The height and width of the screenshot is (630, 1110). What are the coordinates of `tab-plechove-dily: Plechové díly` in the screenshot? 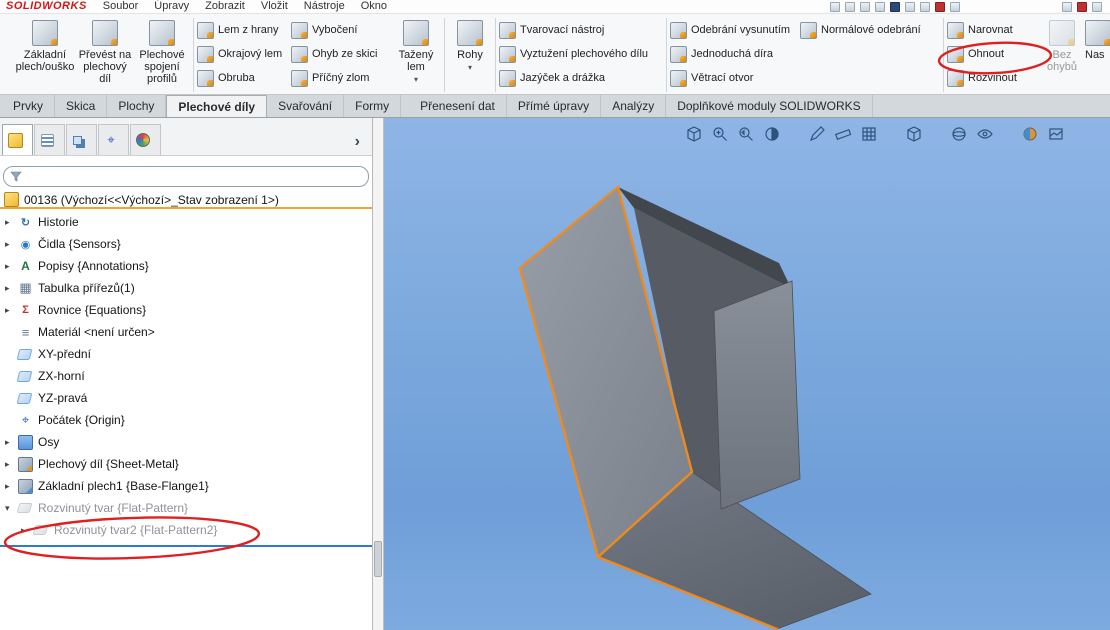 It's located at (217, 106).